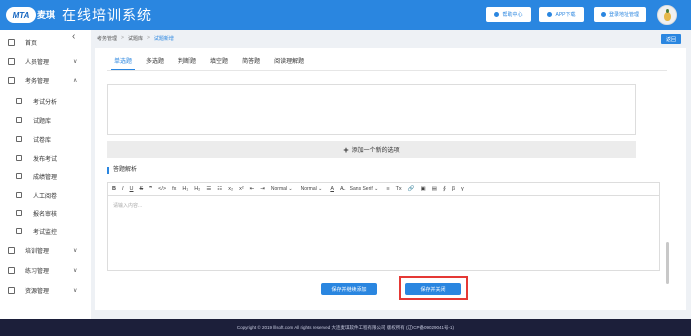 This screenshot has width=691, height=336. What do you see at coordinates (185, 189) in the screenshot?
I see `heading1-button: H₁` at bounding box center [185, 189].